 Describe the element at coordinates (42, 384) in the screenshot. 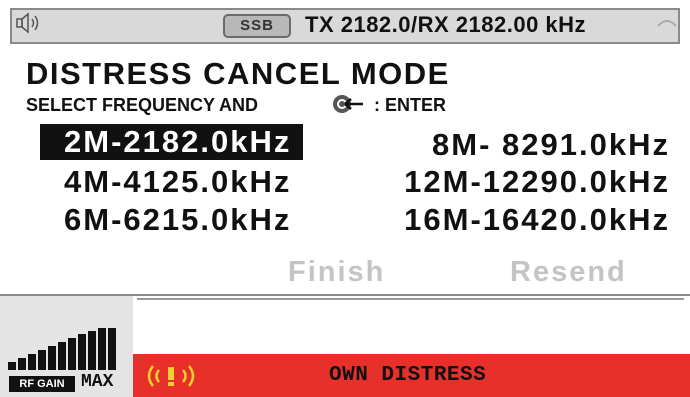

I see `rf-gain-label: RF GAIN` at that location.